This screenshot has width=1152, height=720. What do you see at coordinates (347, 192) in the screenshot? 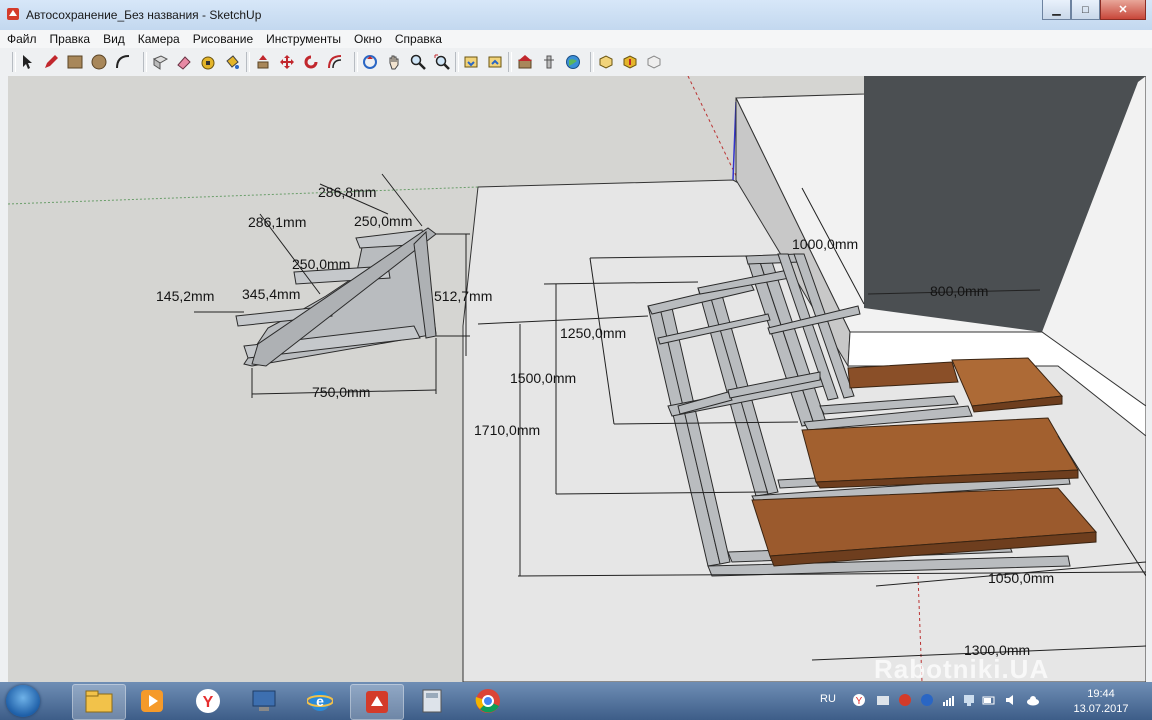
I see `dimension-label: 286,8mm` at bounding box center [347, 192].